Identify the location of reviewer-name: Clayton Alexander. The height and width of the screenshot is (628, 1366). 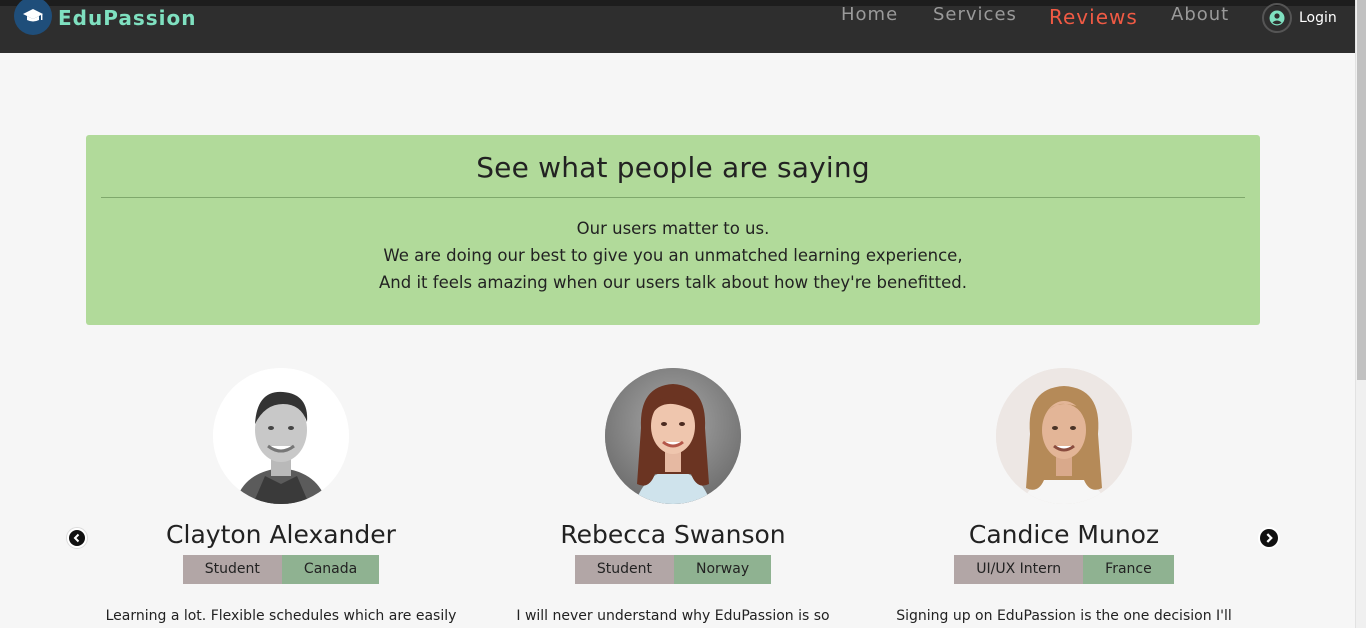
(281, 534).